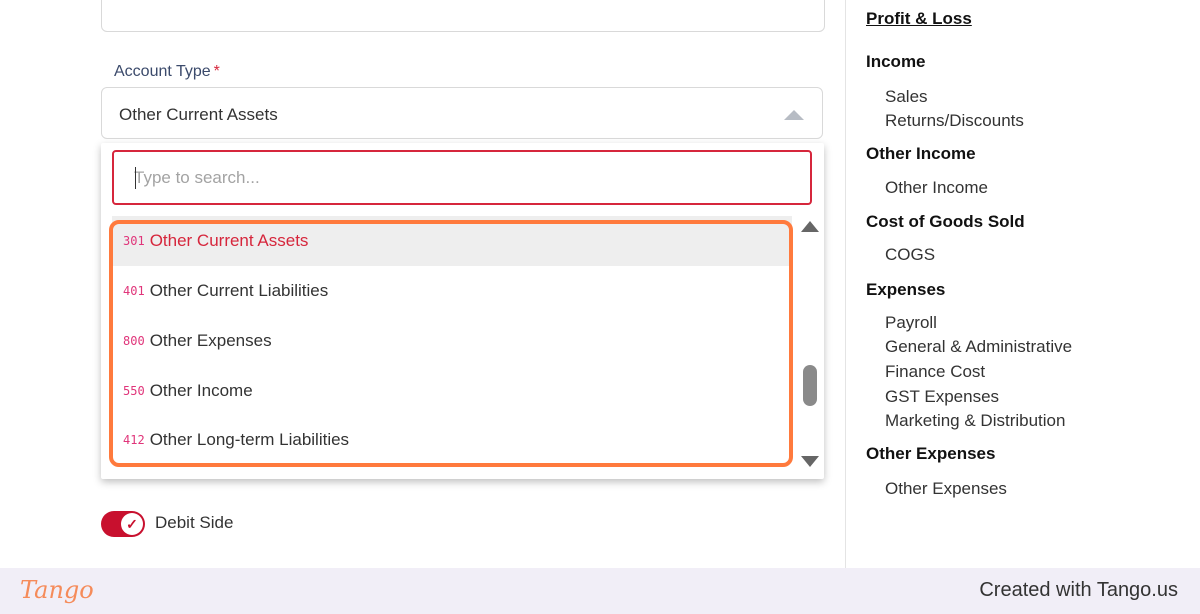 The width and height of the screenshot is (1200, 614). I want to click on option-label: Other Expenses, so click(210, 340).